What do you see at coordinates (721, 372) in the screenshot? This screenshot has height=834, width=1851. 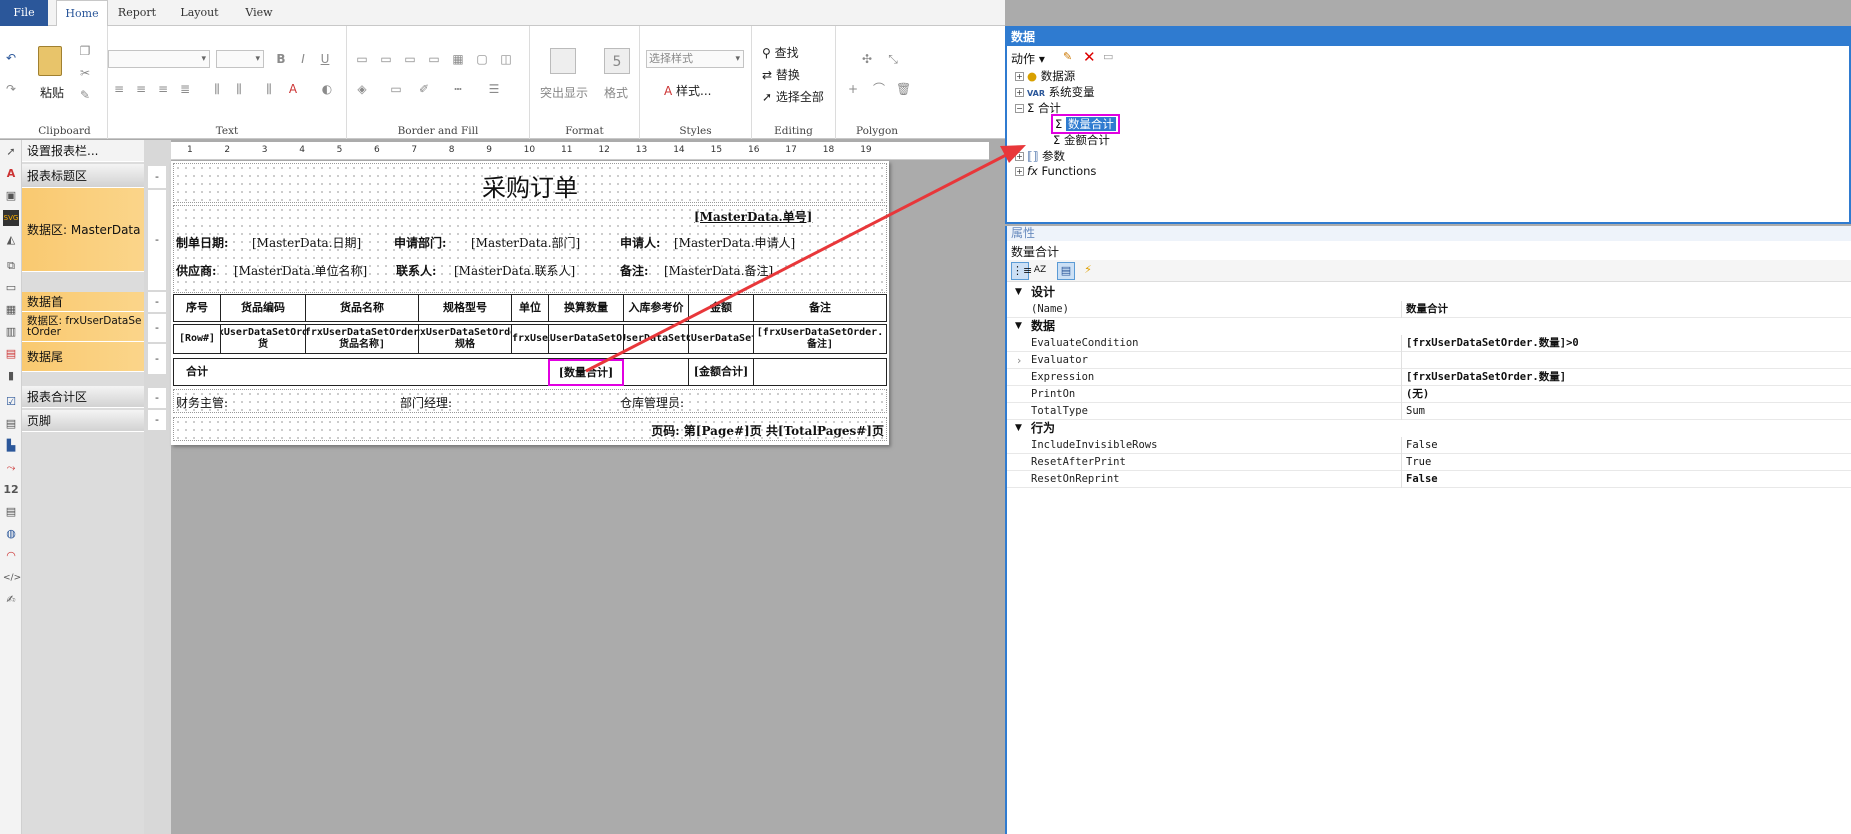 I see `total-amount-field: [金额合计]` at bounding box center [721, 372].